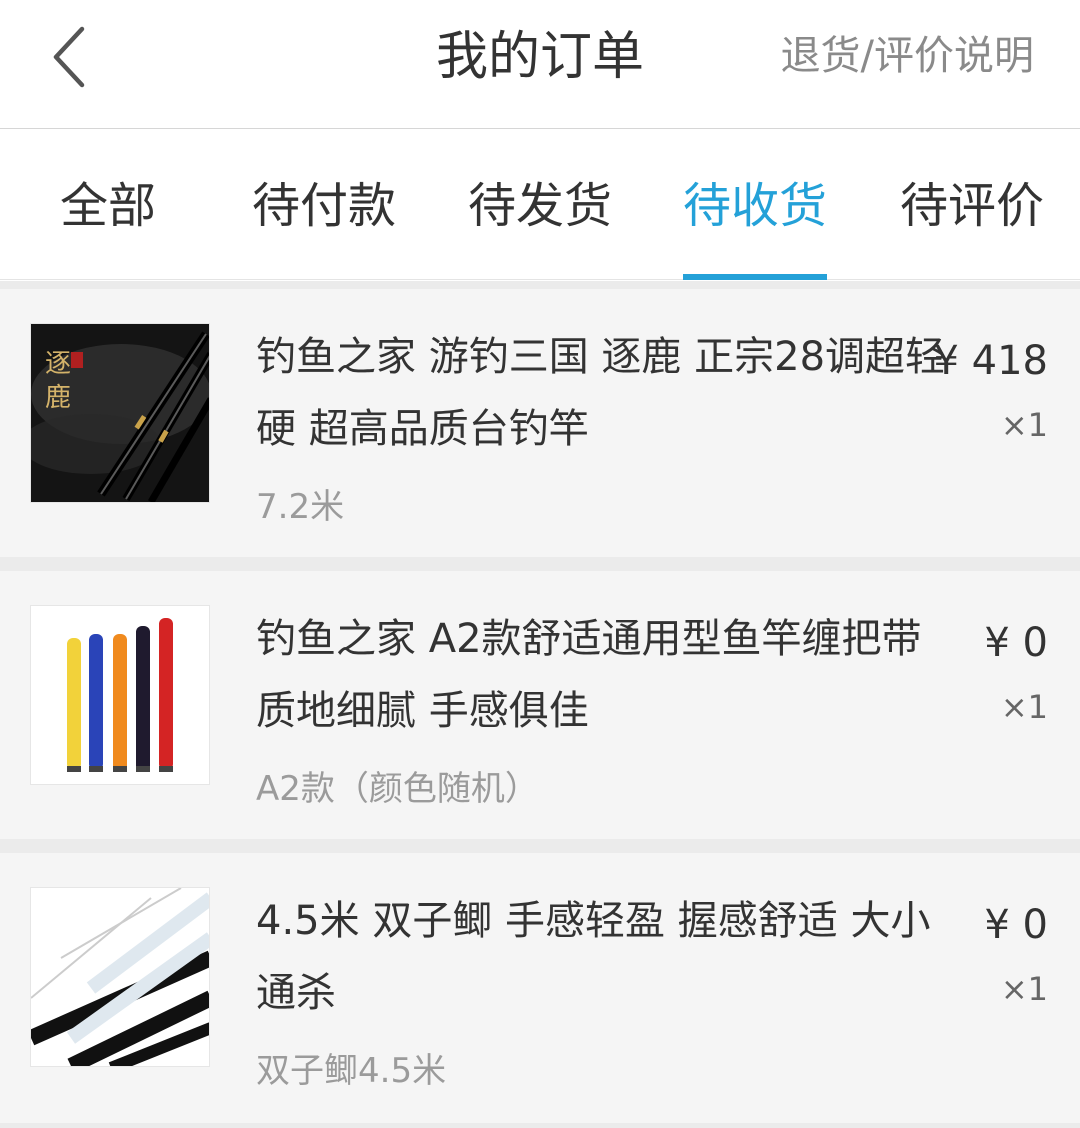  I want to click on order-status-tabs: 全部 待付款 待发货 待收货 待评价, so click(540, 205).